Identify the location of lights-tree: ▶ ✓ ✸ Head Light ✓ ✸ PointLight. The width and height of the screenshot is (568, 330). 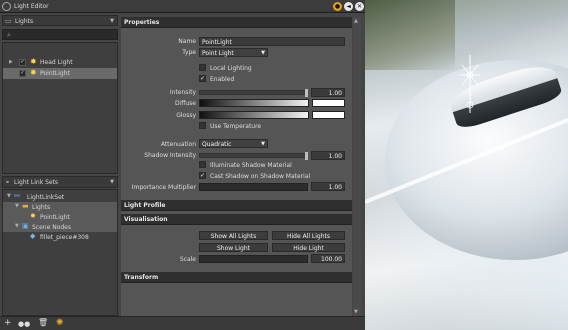
(60, 108).